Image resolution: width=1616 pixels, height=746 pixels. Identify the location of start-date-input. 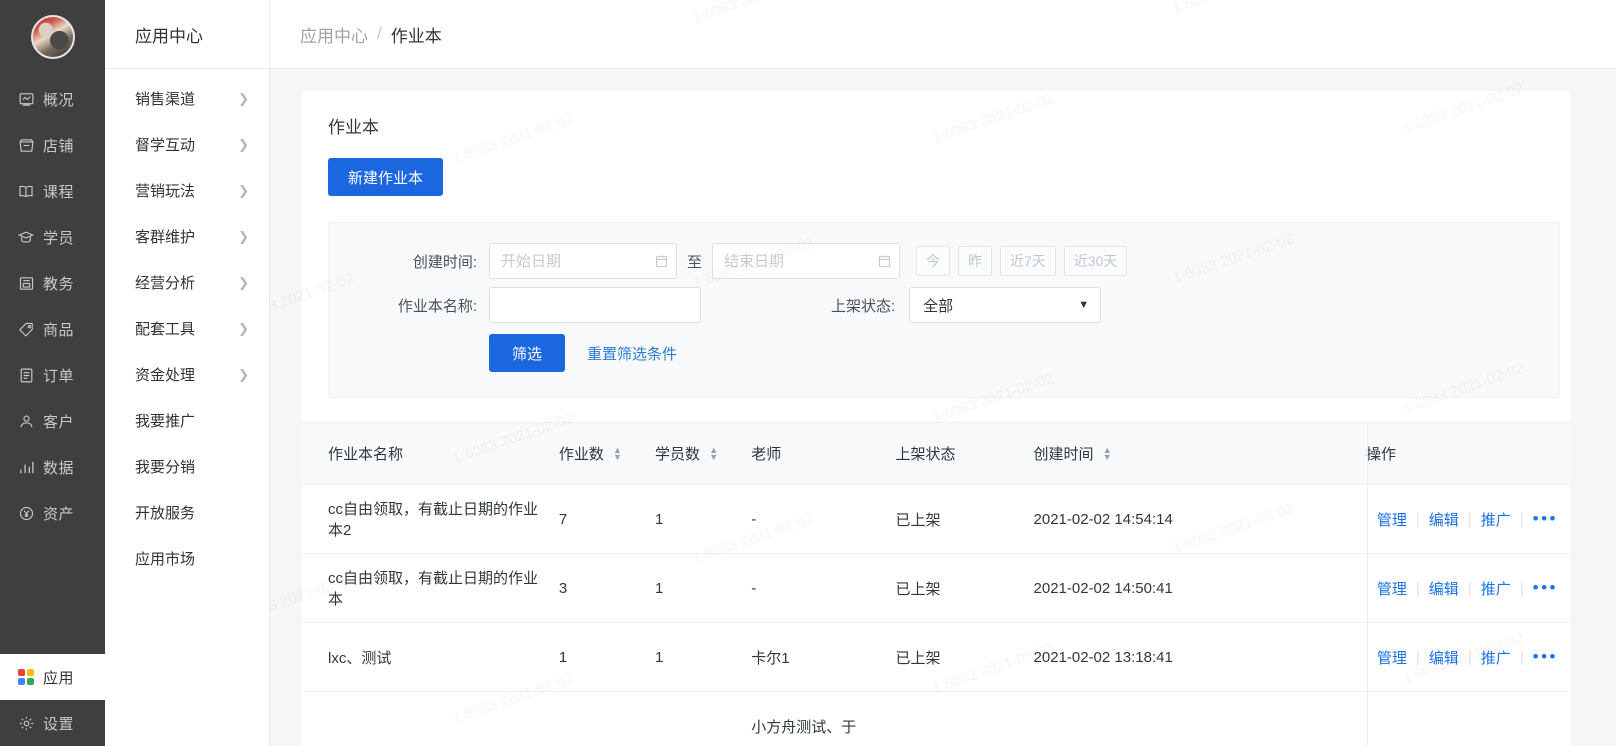
(583, 261).